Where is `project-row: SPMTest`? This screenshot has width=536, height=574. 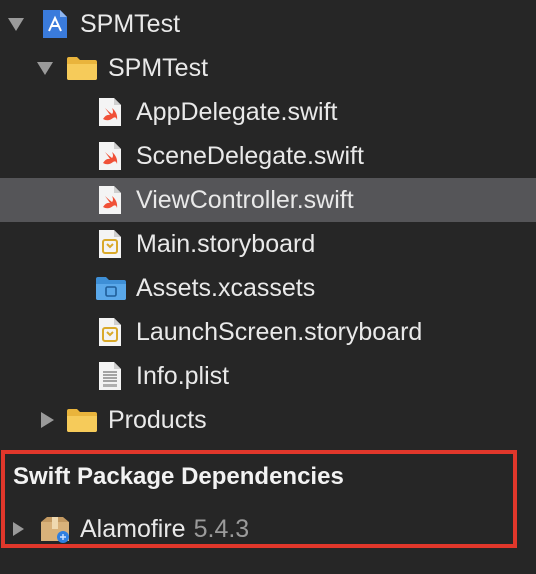 project-row: SPMTest is located at coordinates (268, 24).